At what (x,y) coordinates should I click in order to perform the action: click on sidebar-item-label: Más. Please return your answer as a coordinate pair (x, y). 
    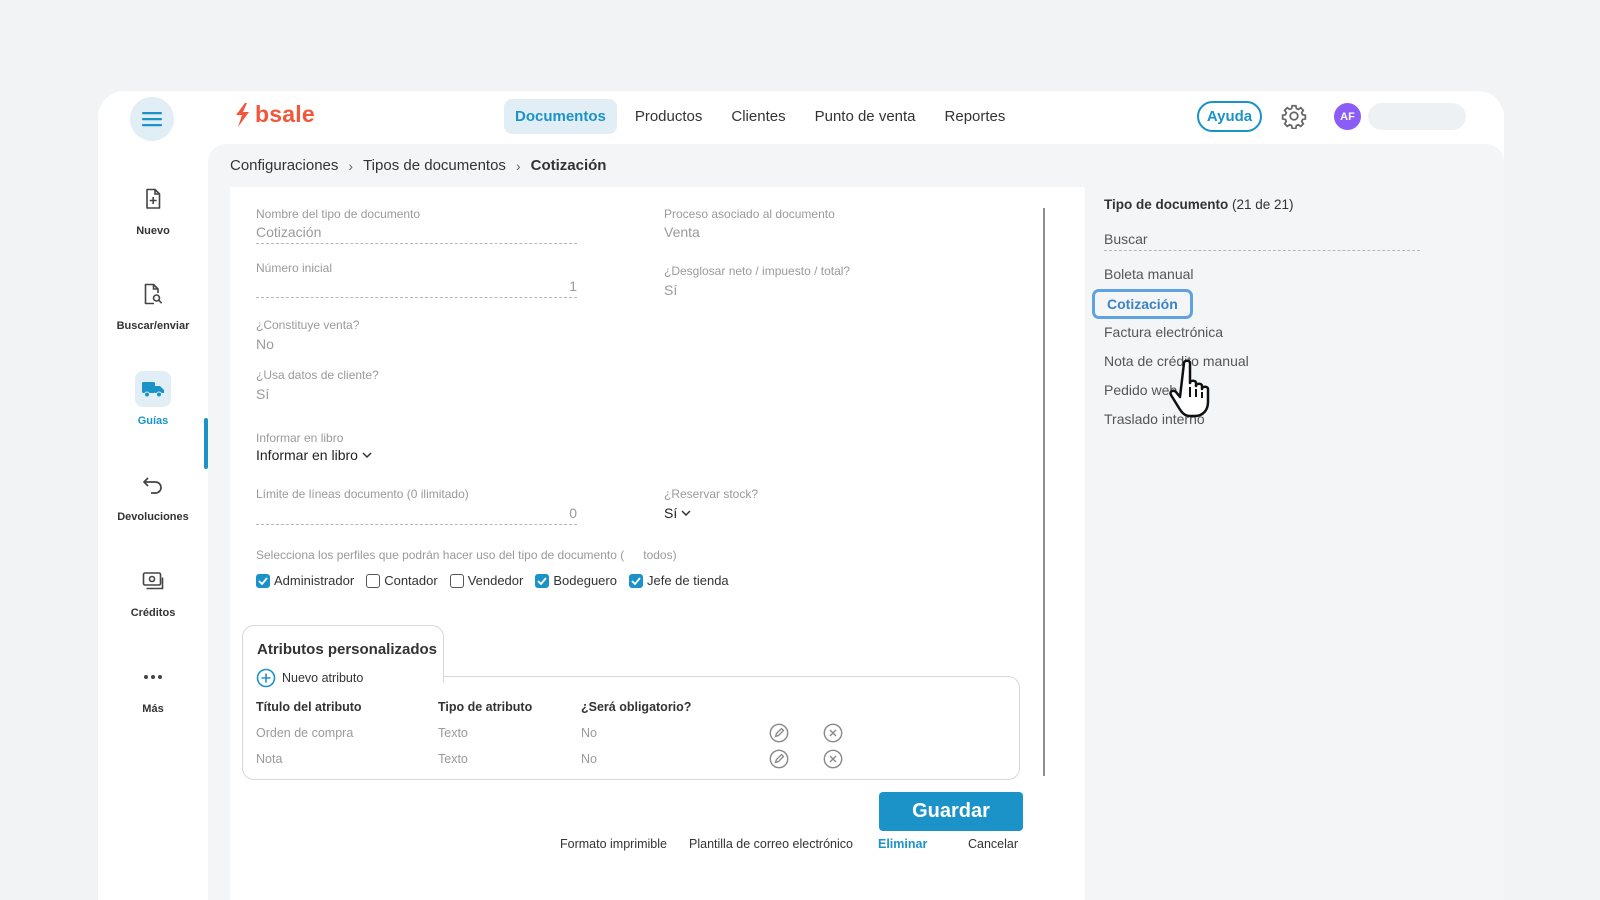
    Looking at the image, I should click on (153, 709).